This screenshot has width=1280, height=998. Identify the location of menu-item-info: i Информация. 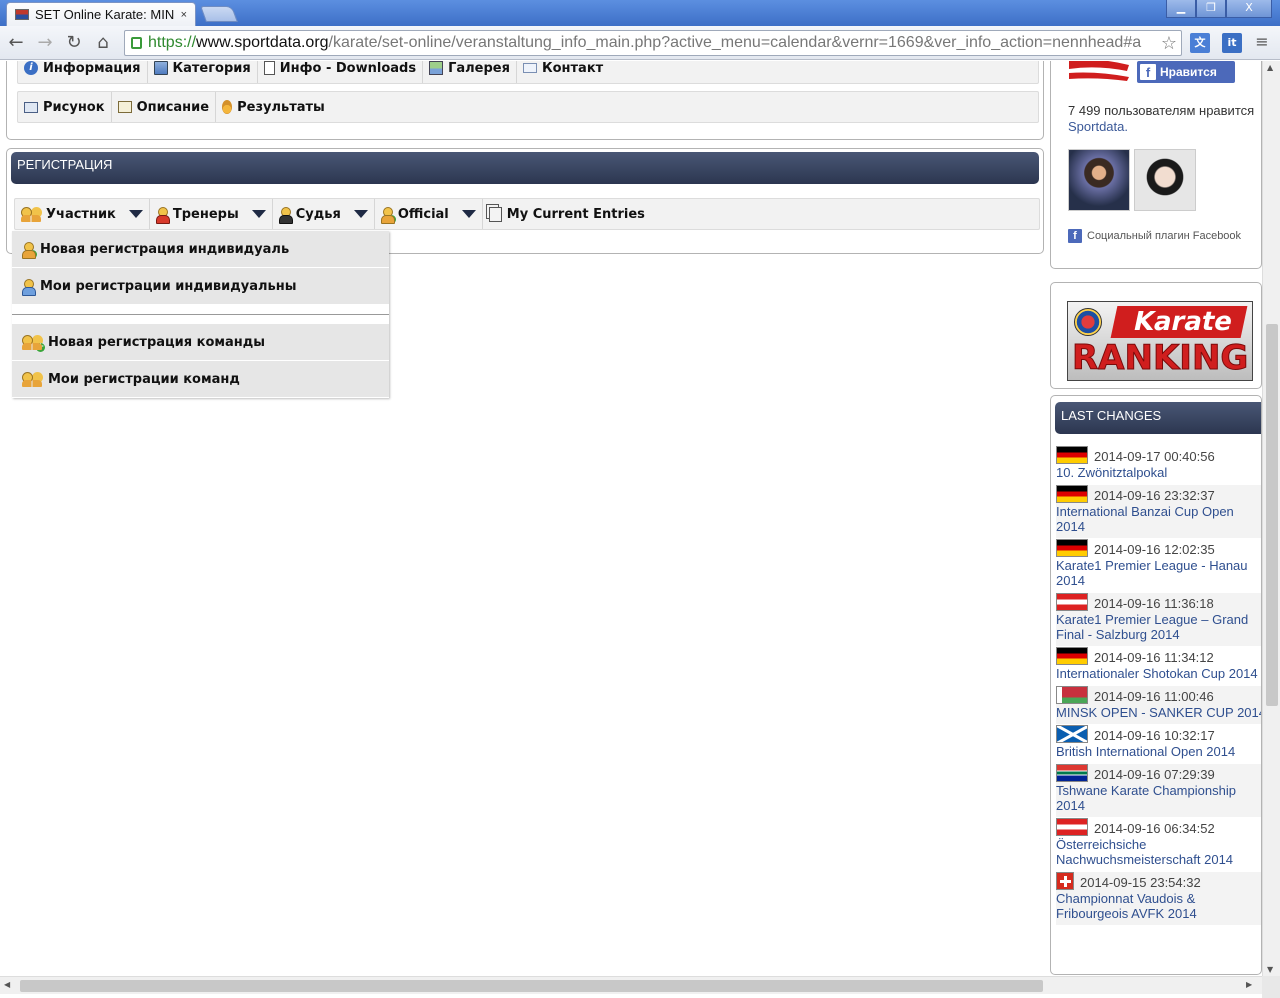
(83, 72).